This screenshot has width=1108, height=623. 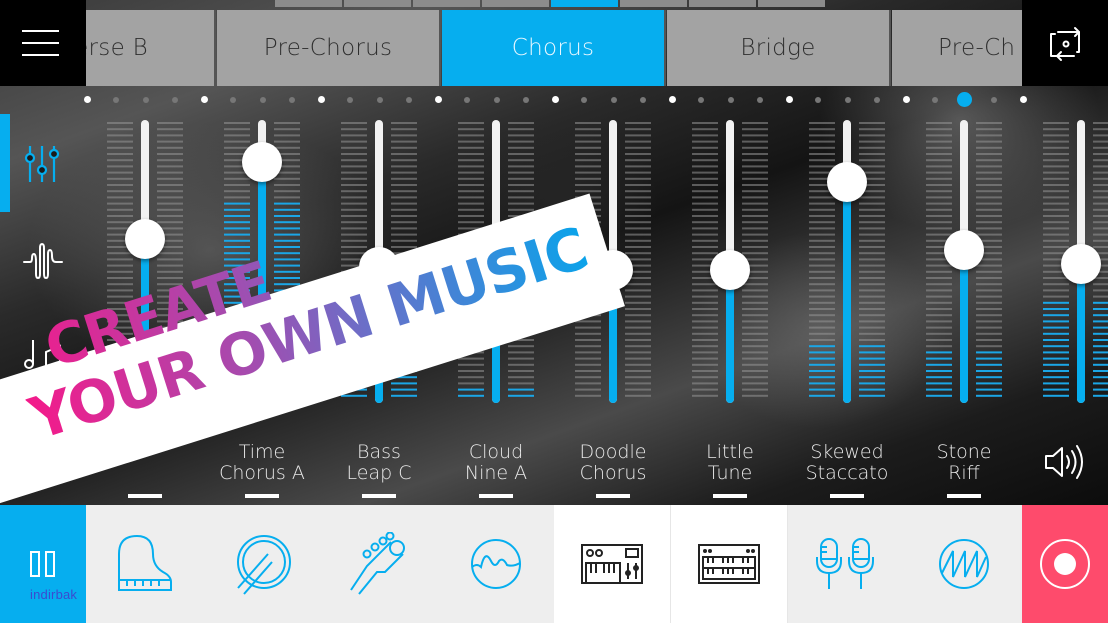 I want to click on tab-bridge: Bridge, so click(x=779, y=48).